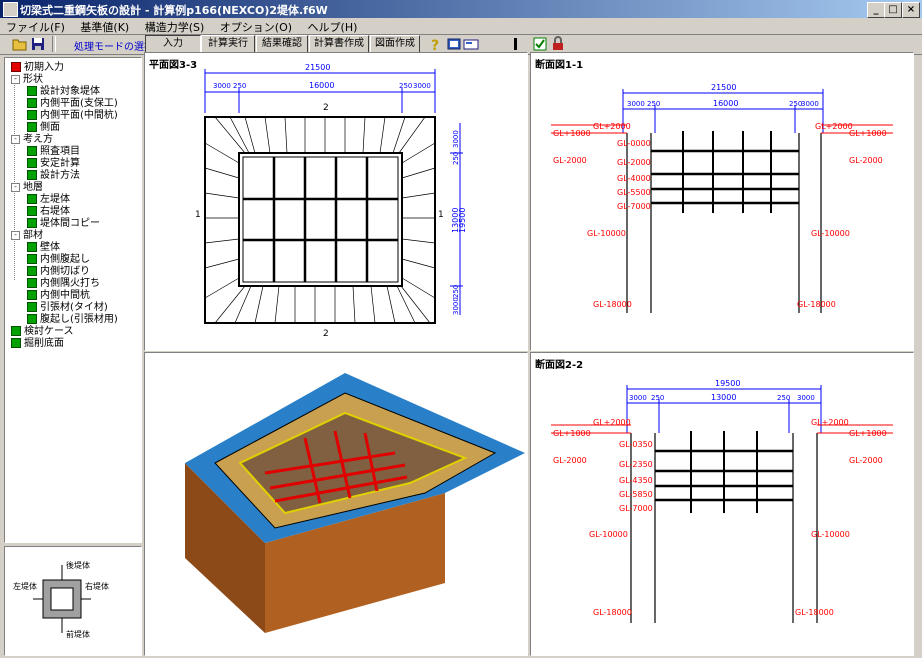 The image size is (922, 658). What do you see at coordinates (723, 87) in the screenshot?
I see `s1-dim-total: 21500` at bounding box center [723, 87].